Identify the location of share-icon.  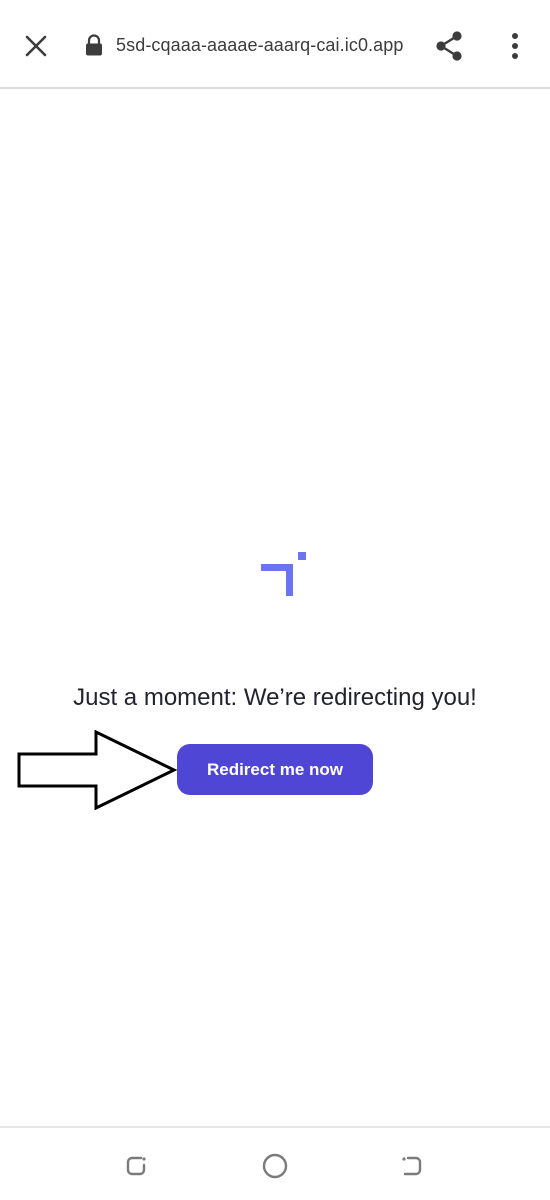
(449, 46).